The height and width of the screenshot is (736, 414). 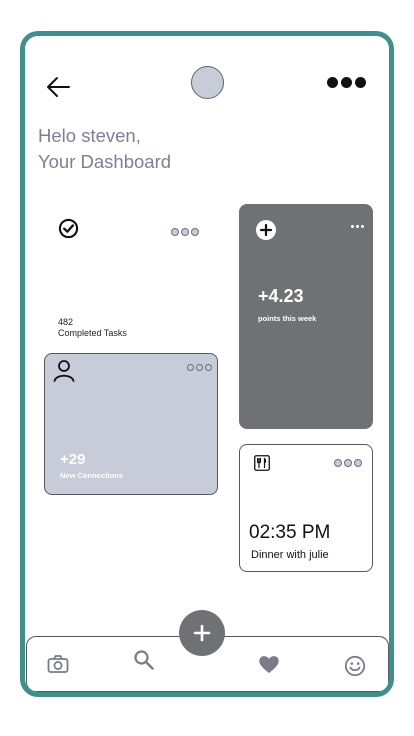 I want to click on fork-knife-icon, so click(x=262, y=463).